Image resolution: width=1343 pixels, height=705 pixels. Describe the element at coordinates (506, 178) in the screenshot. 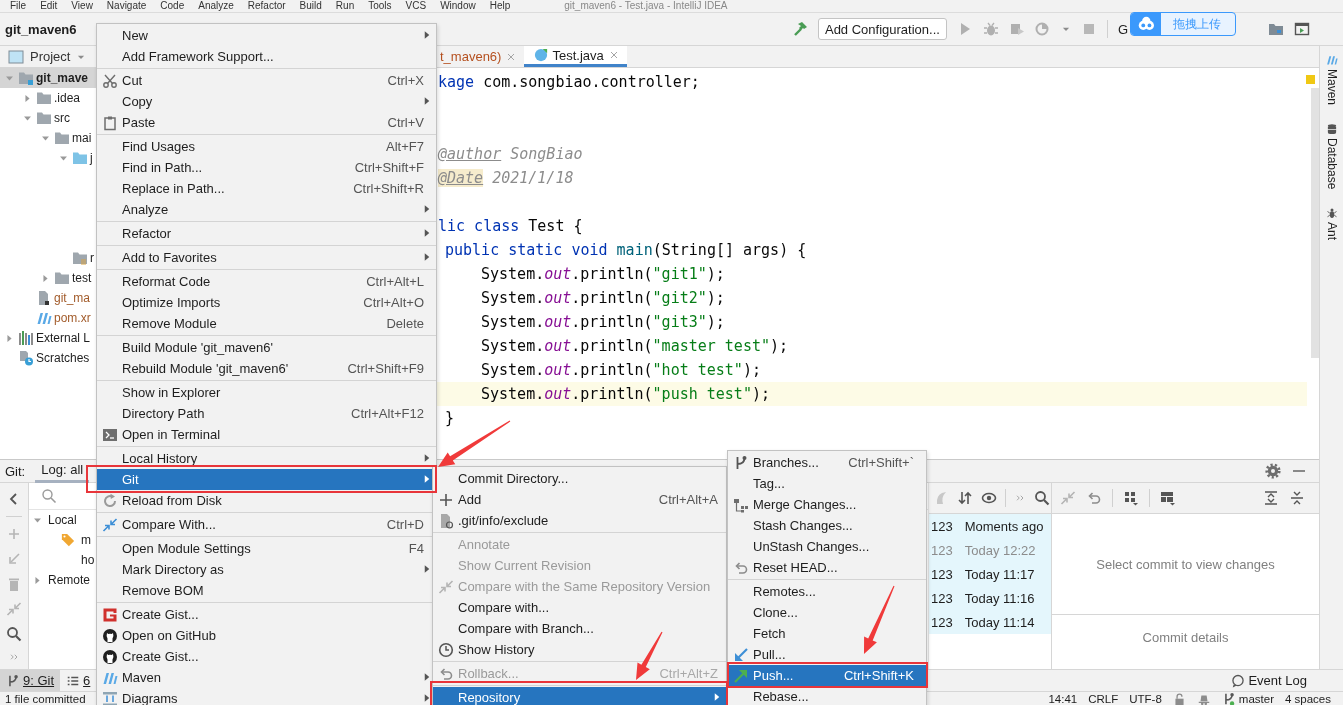

I see `code-line: @Date 2021/1/18` at that location.